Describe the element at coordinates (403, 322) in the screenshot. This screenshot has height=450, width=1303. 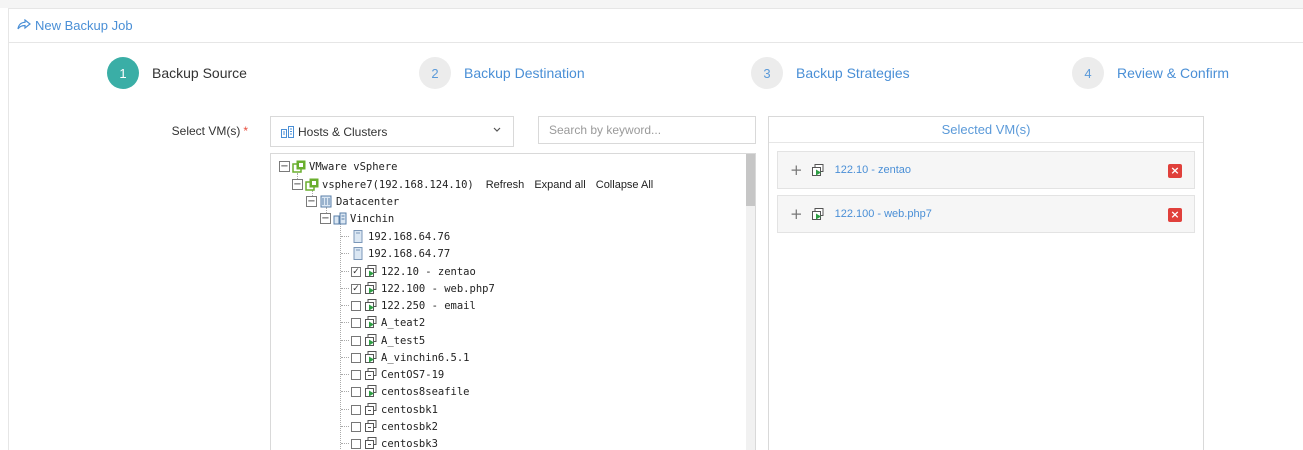
I see `tree-node-label: A_teat2` at that location.